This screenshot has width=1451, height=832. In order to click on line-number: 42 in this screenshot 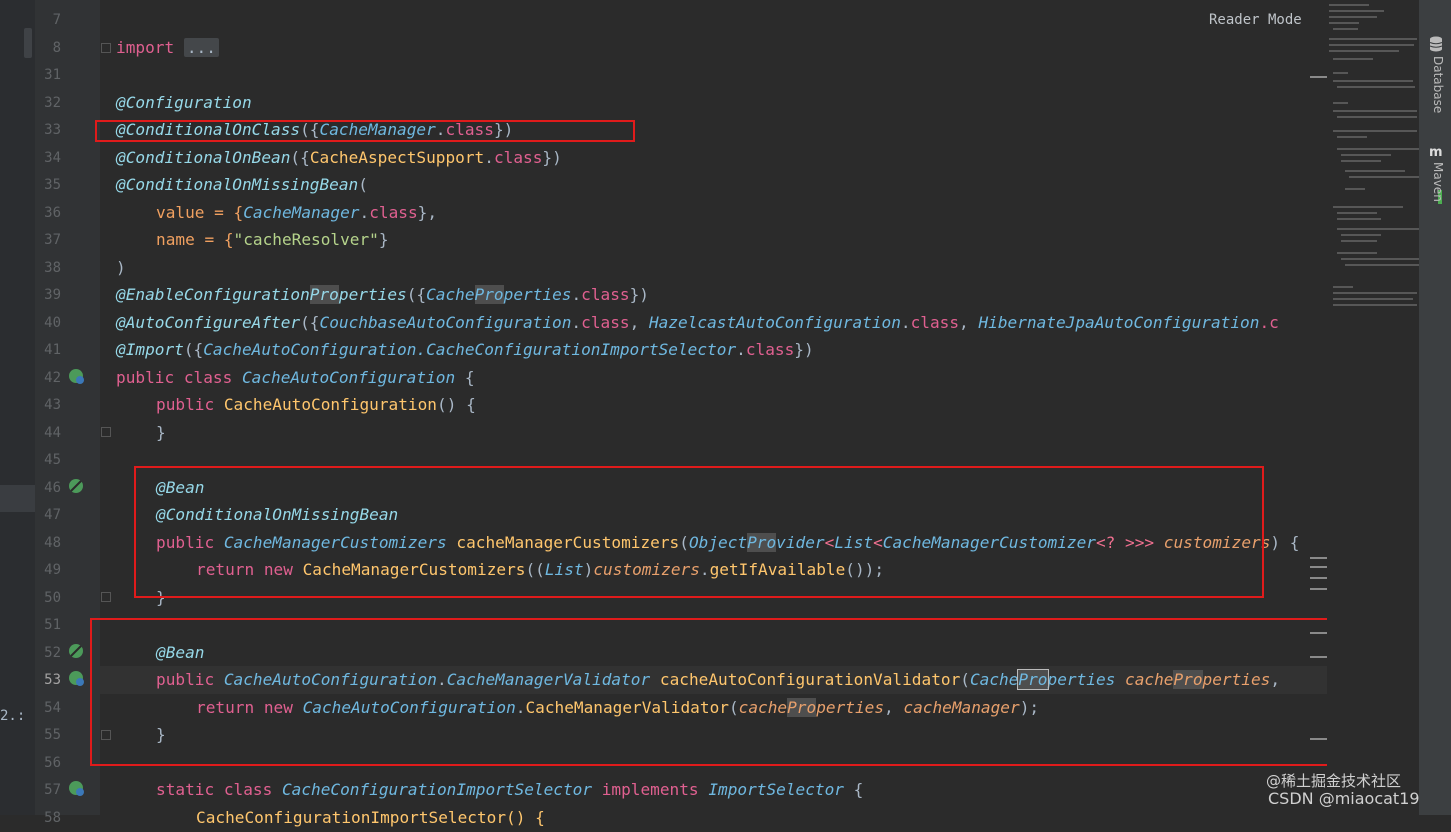, I will do `click(52, 378)`.